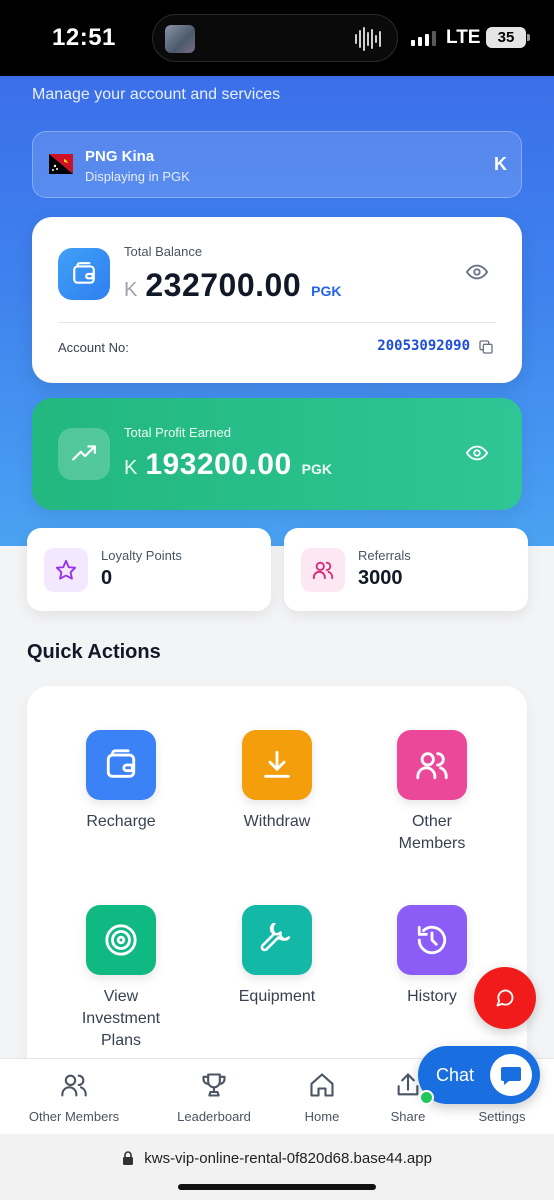 Image resolution: width=554 pixels, height=1200 pixels. What do you see at coordinates (131, 290) in the screenshot?
I see `balance-symbol: K` at bounding box center [131, 290].